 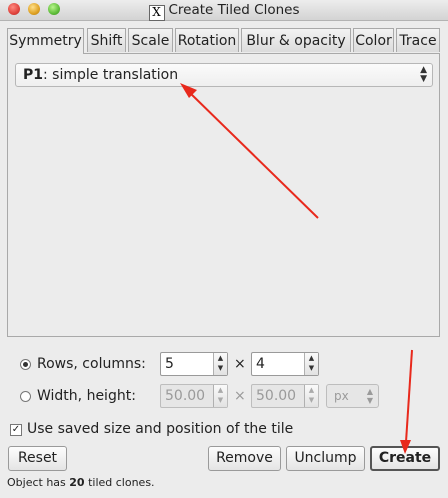 I want to click on rows-spinbox: 5 ▲ ▼, so click(x=194, y=364).